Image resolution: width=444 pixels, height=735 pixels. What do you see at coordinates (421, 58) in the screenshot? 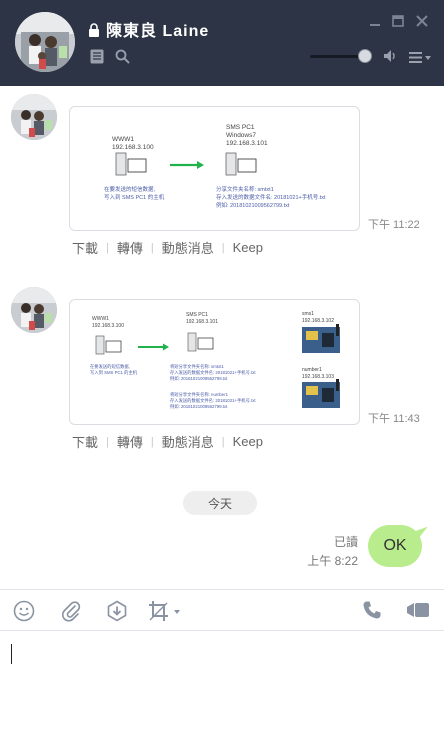
I see `menu-icon` at bounding box center [421, 58].